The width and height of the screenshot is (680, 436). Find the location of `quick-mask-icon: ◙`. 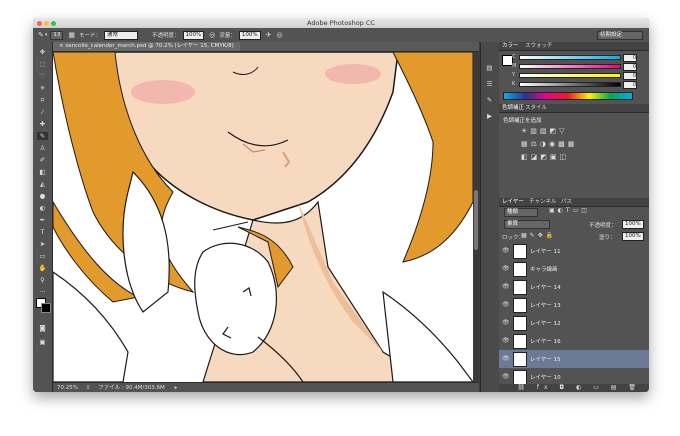

quick-mask-icon: ◙ is located at coordinates (42, 328).